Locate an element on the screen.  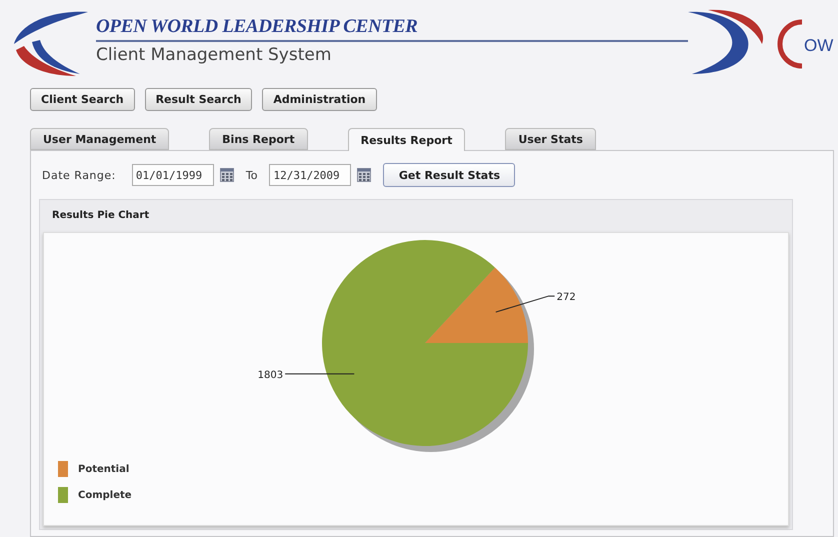
chart-title: Results Pie Chart is located at coordinates (101, 215).